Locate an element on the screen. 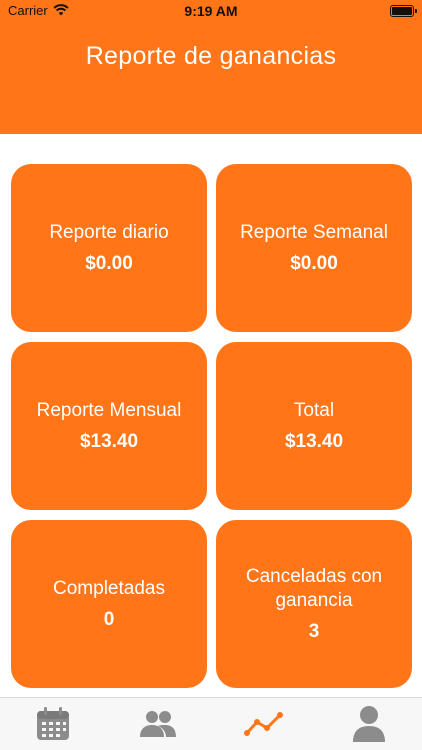 The image size is (422, 750). tab-calendar is located at coordinates (53, 724).